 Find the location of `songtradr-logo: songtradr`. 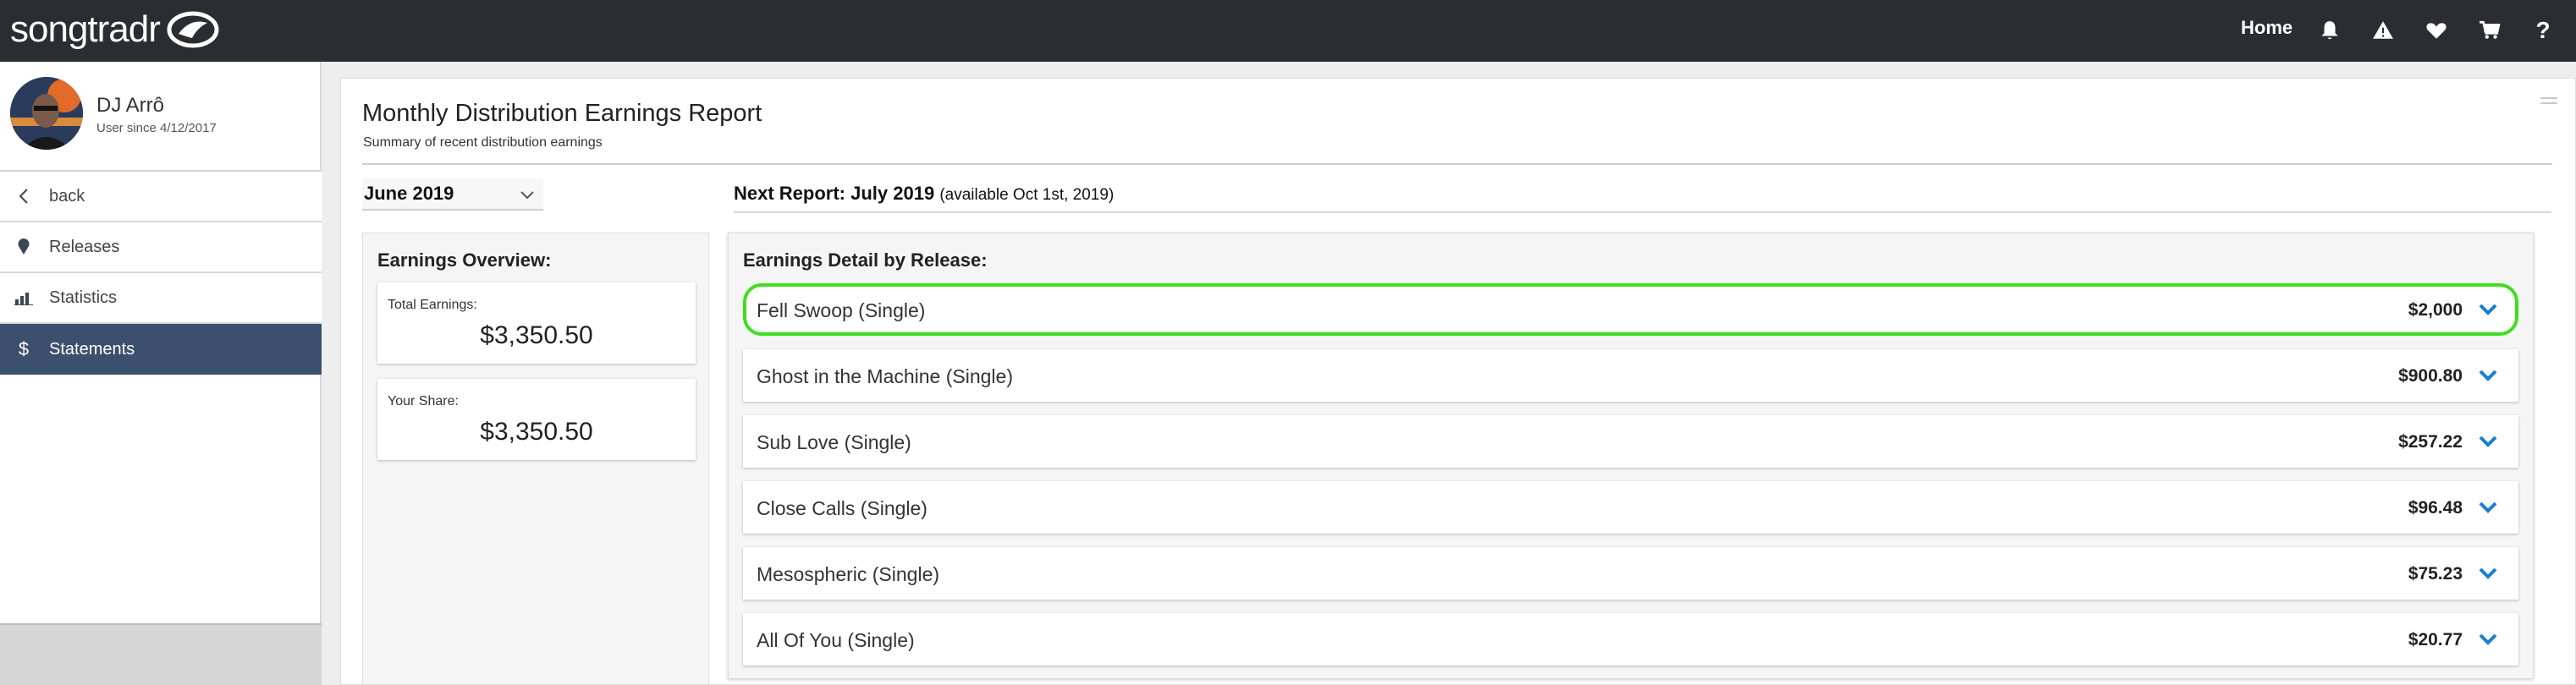

songtradr-logo: songtradr is located at coordinates (114, 29).